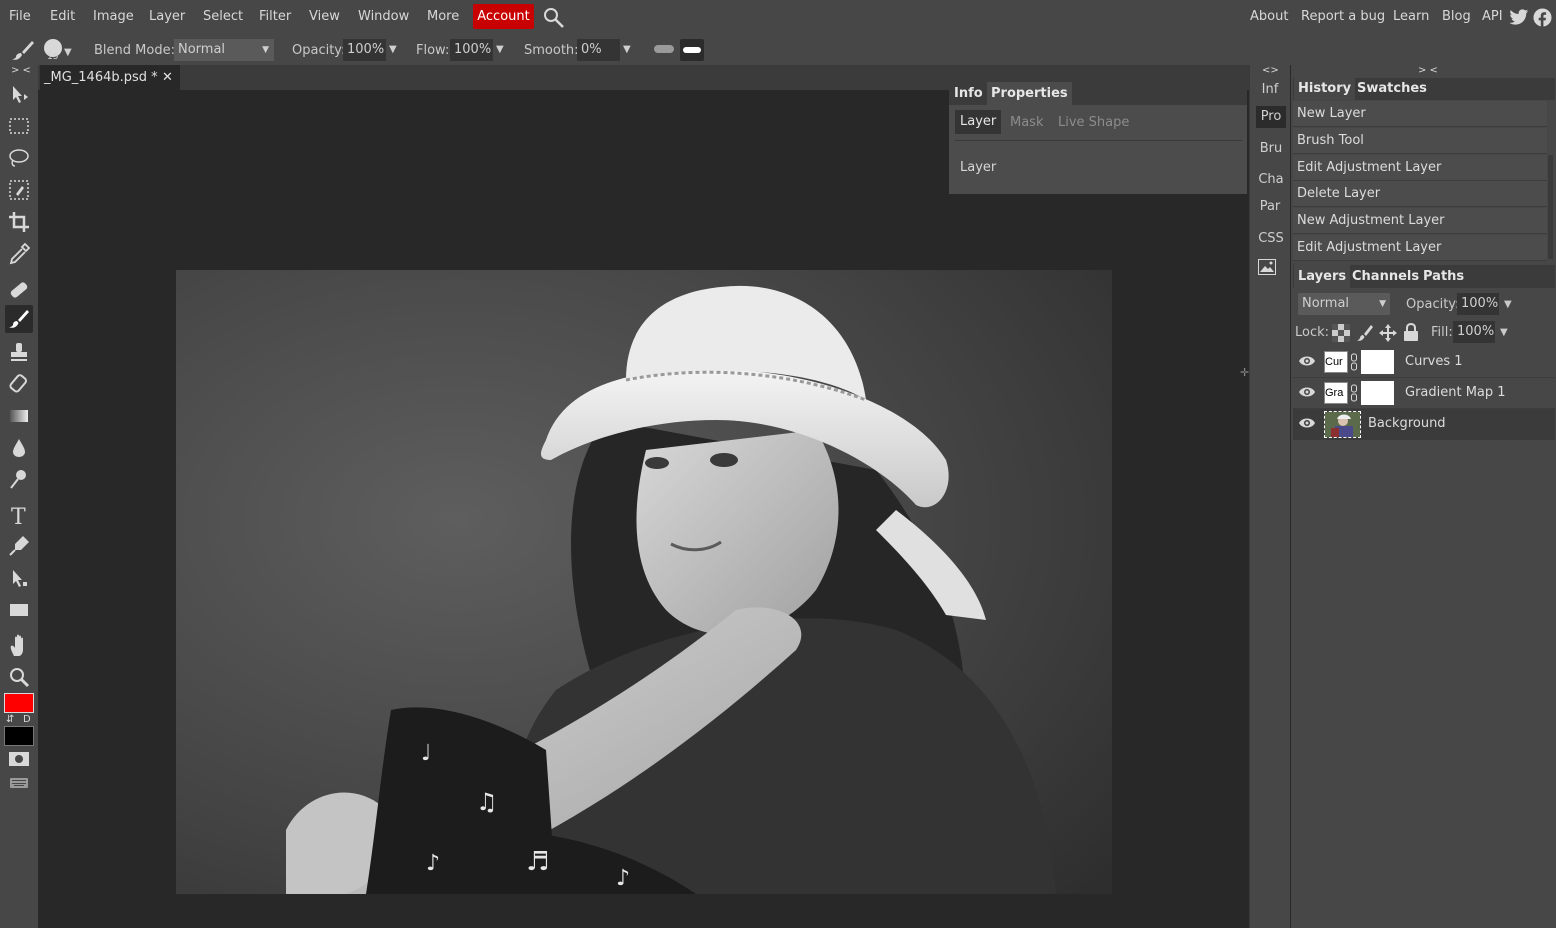  What do you see at coordinates (627, 49) in the screenshot?
I see `smooth-dropdown-icon: ▼` at bounding box center [627, 49].